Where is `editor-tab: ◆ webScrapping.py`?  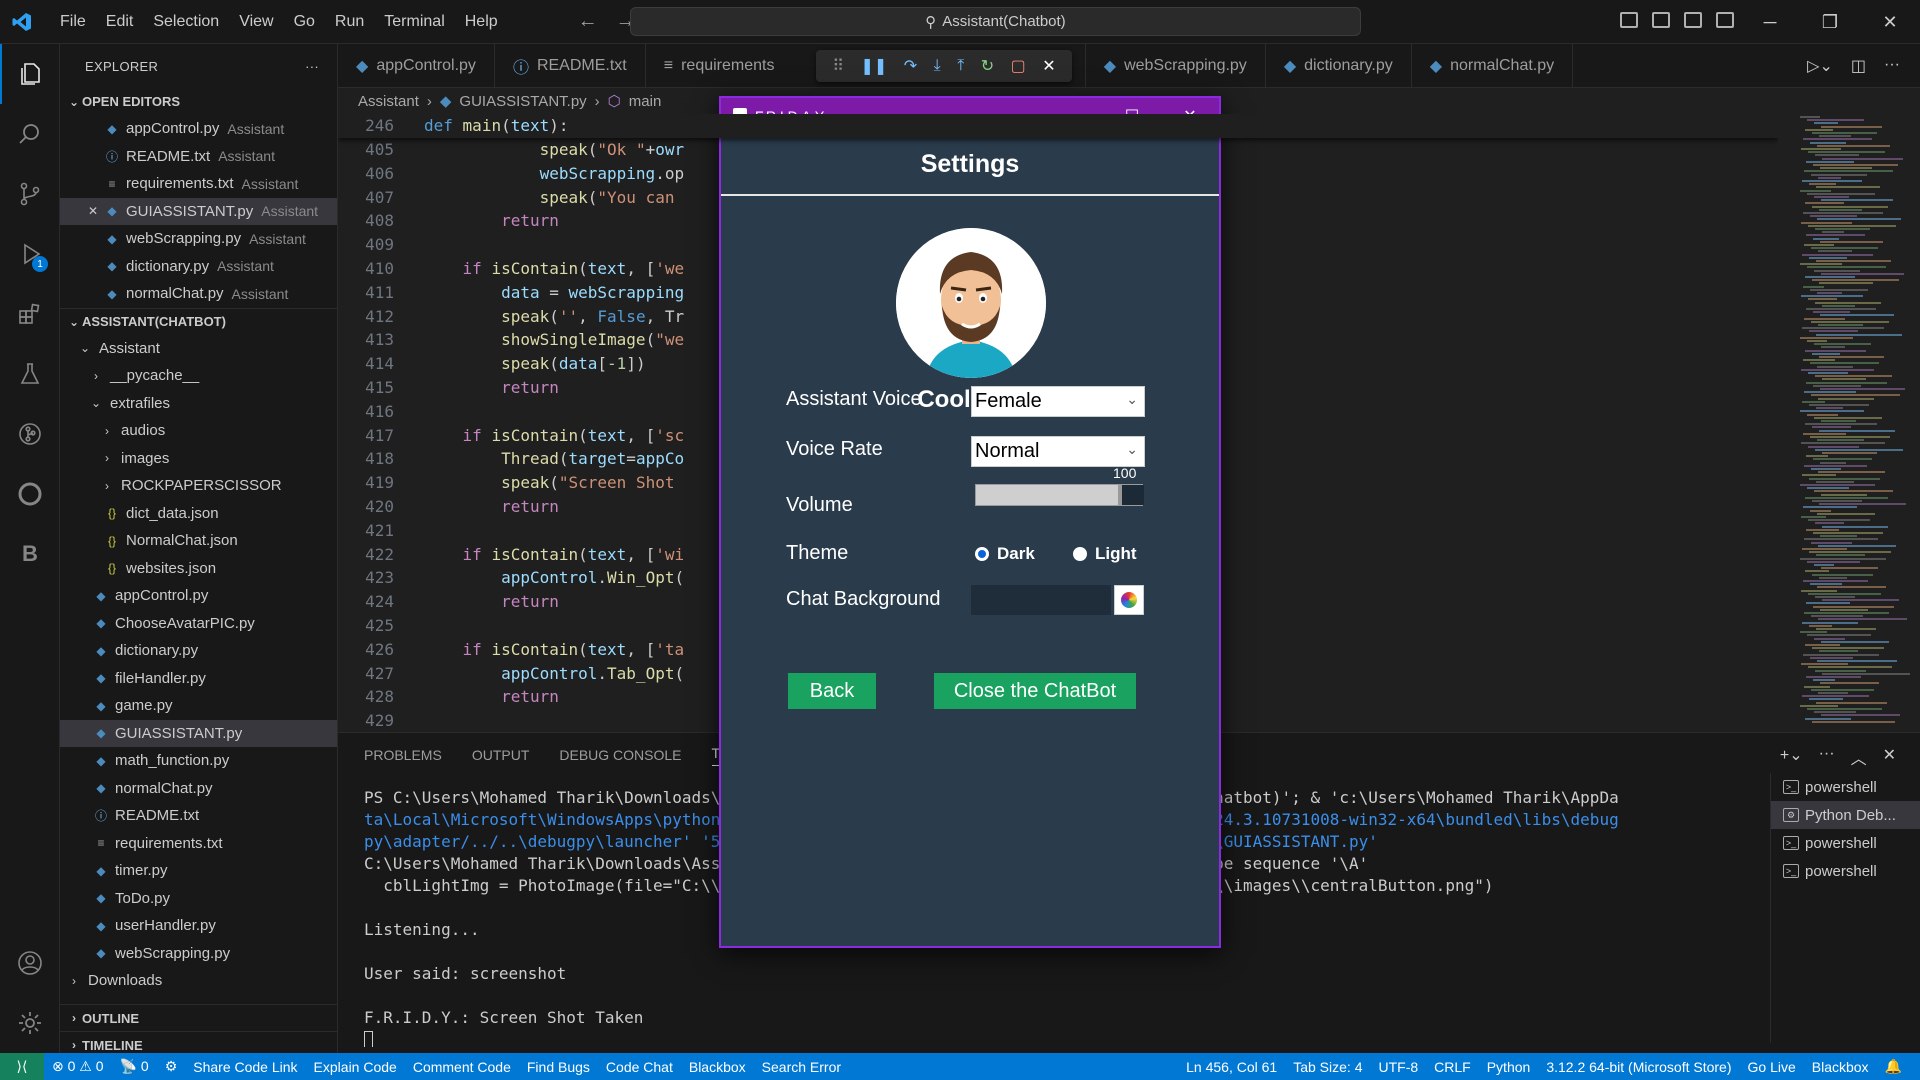 editor-tab: ◆ webScrapping.py is located at coordinates (1176, 66).